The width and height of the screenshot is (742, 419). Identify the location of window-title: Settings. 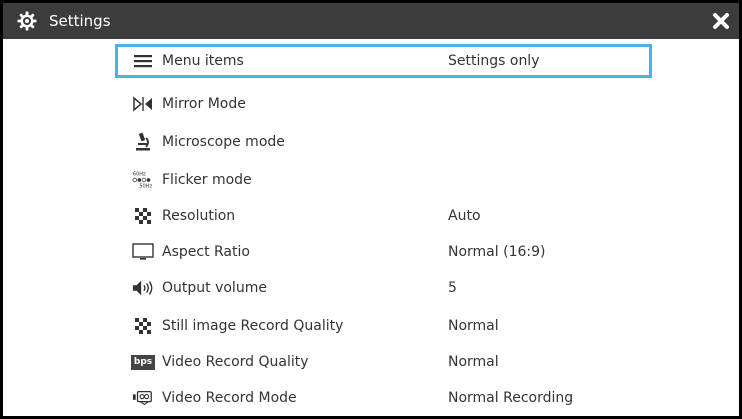
(80, 21).